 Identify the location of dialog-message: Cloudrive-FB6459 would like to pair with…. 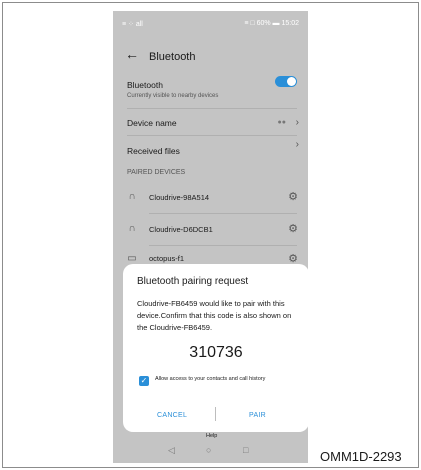
(214, 315).